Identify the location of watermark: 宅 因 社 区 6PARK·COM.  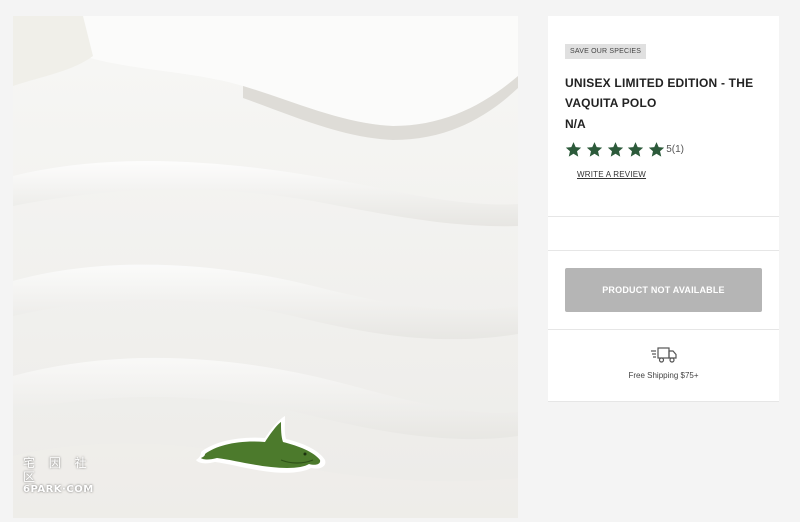
(58, 476).